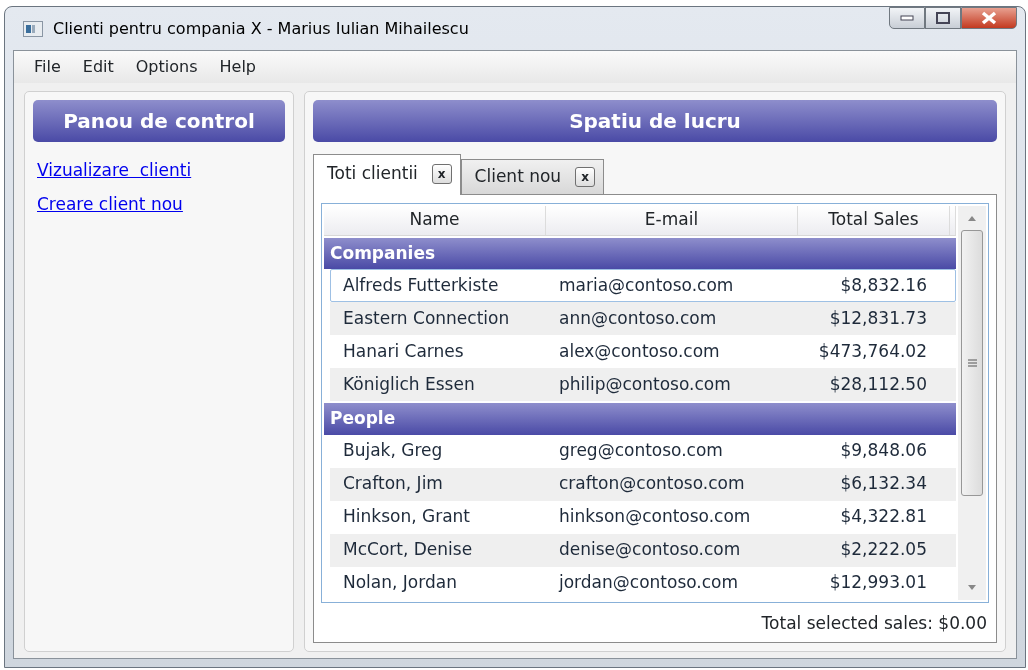 This screenshot has width=1028, height=670. What do you see at coordinates (872, 351) in the screenshot?
I see `table-cell-text: $473,764.02` at bounding box center [872, 351].